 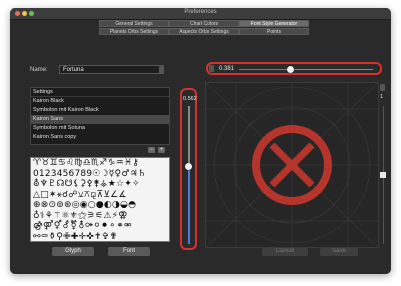 I want to click on right-vertical-slider: 1, so click(x=384, y=165).